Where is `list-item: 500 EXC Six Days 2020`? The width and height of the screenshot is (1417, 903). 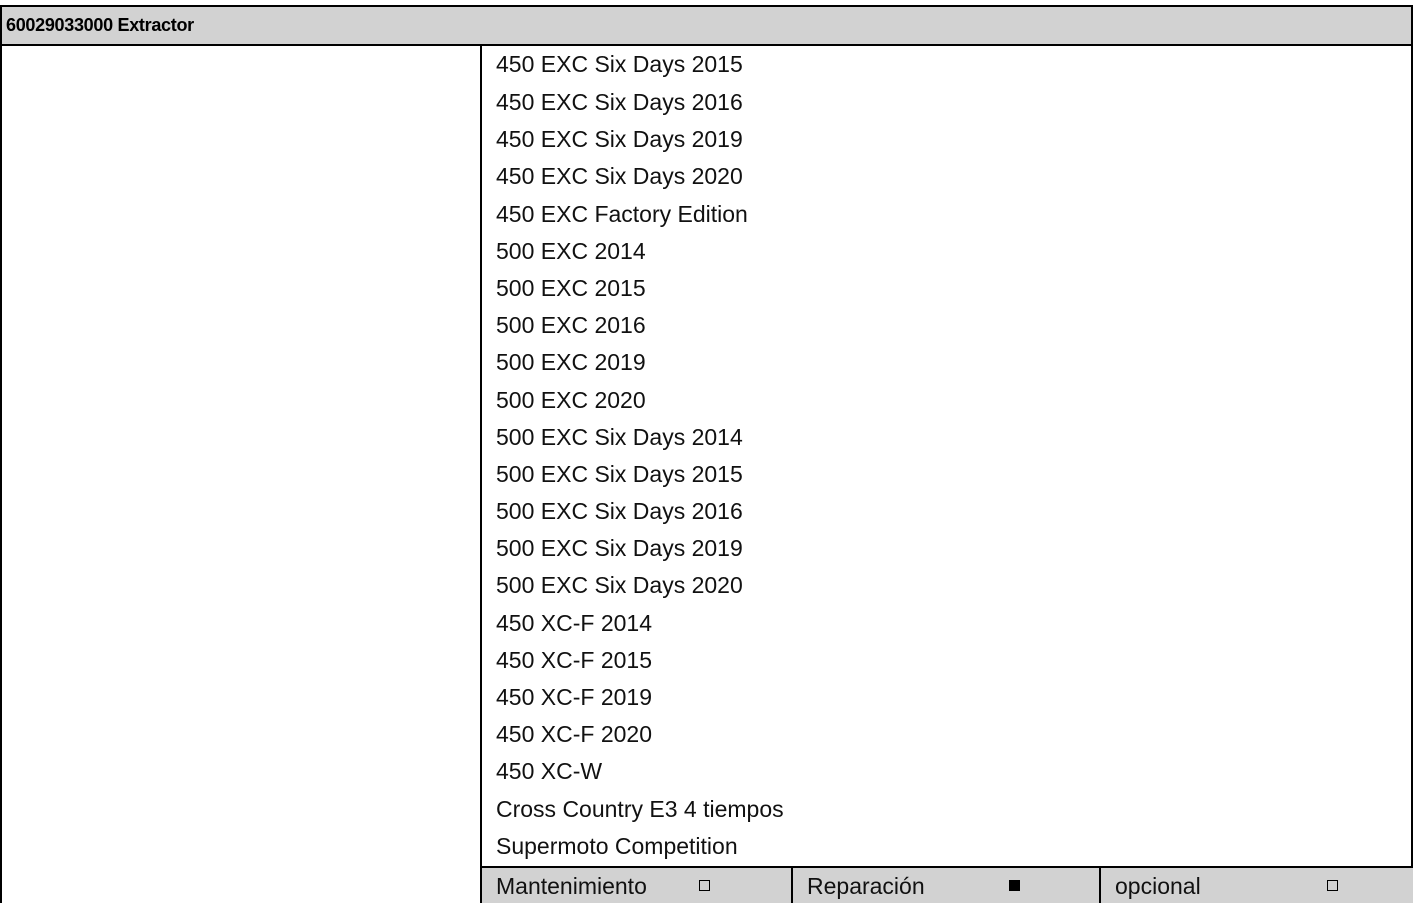
list-item: 500 EXC Six Days 2020 is located at coordinates (619, 585).